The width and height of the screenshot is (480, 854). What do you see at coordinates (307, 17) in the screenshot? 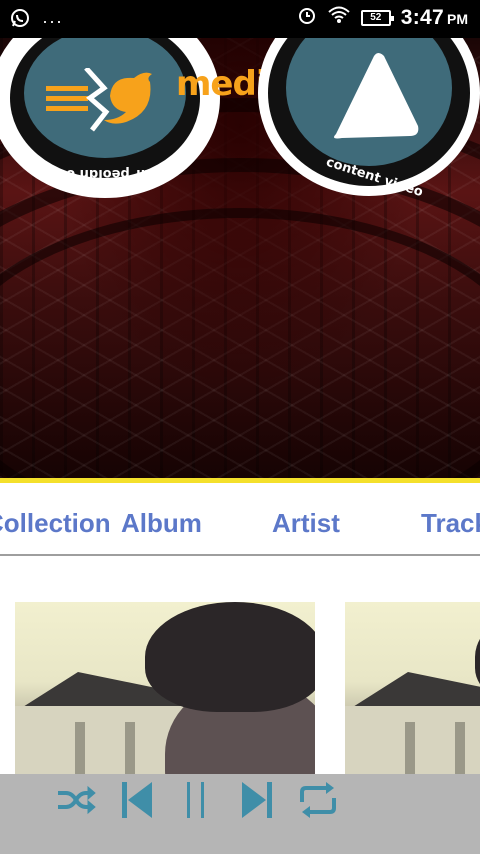
I see `alarm-icon` at bounding box center [307, 17].